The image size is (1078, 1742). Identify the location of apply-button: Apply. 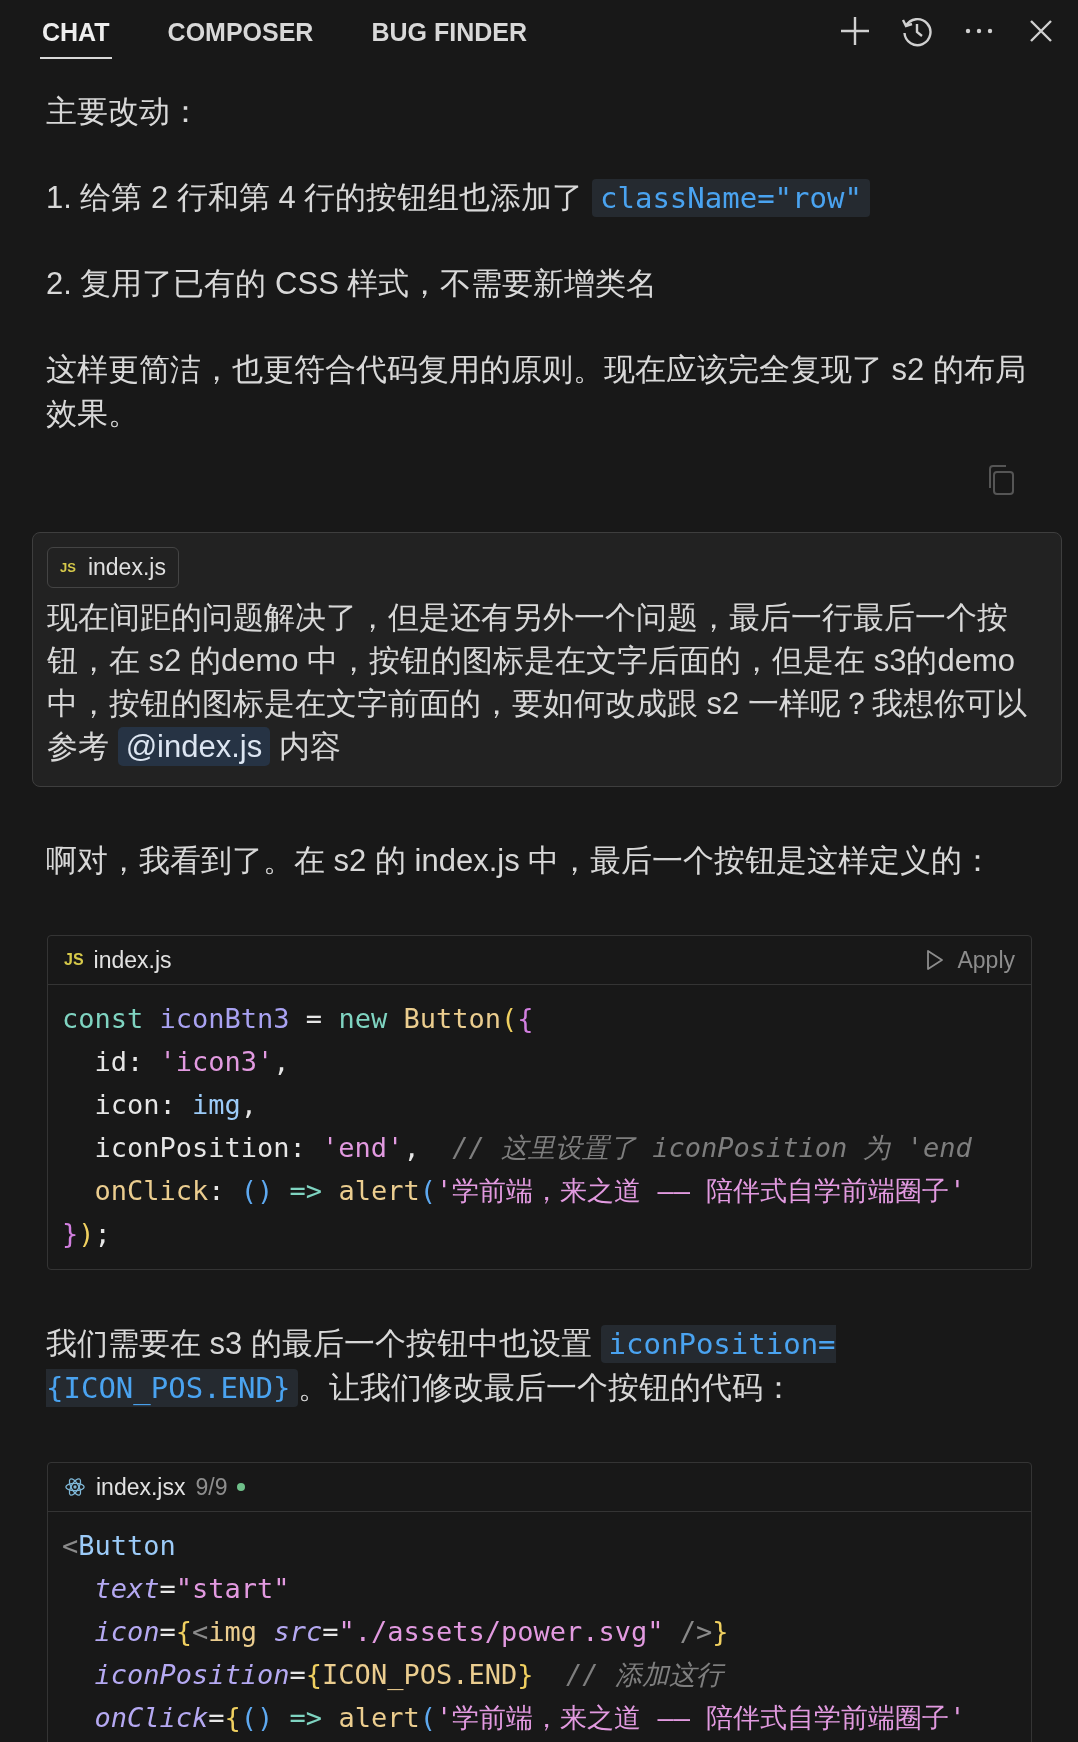
(970, 960).